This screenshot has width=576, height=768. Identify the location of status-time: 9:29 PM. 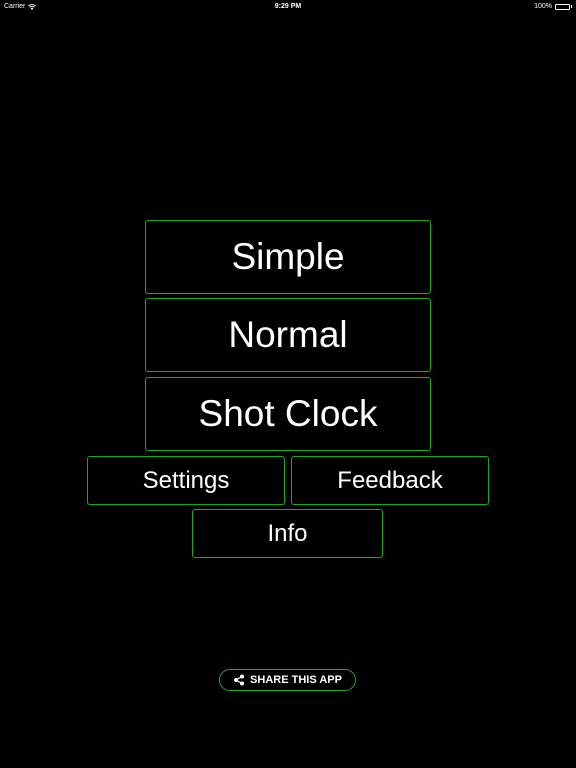
(288, 6).